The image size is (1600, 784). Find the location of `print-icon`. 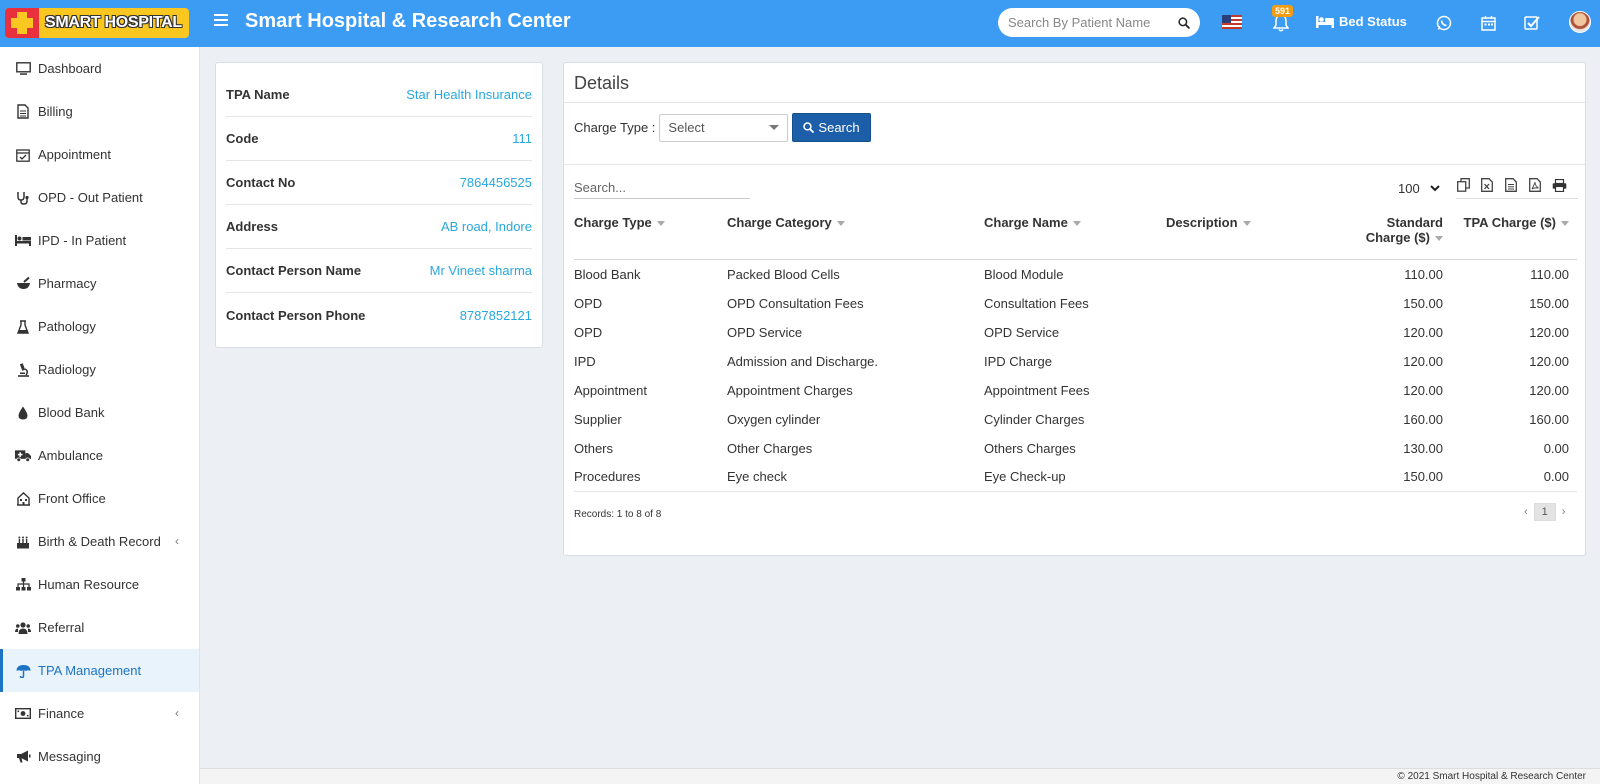

print-icon is located at coordinates (1559, 185).